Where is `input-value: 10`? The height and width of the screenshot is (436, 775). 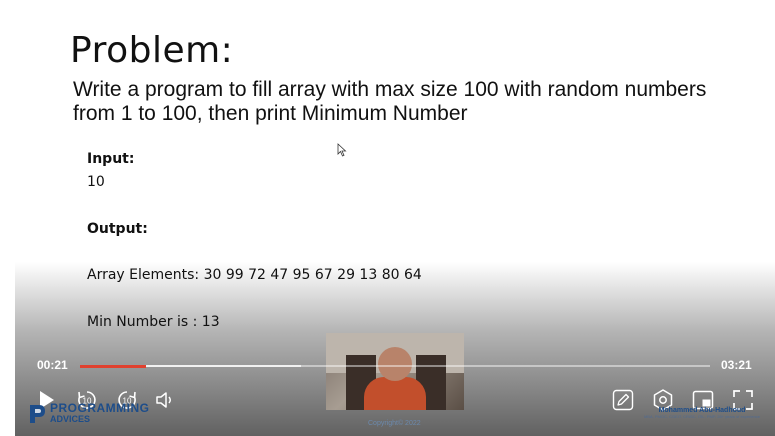
input-value: 10 is located at coordinates (96, 182).